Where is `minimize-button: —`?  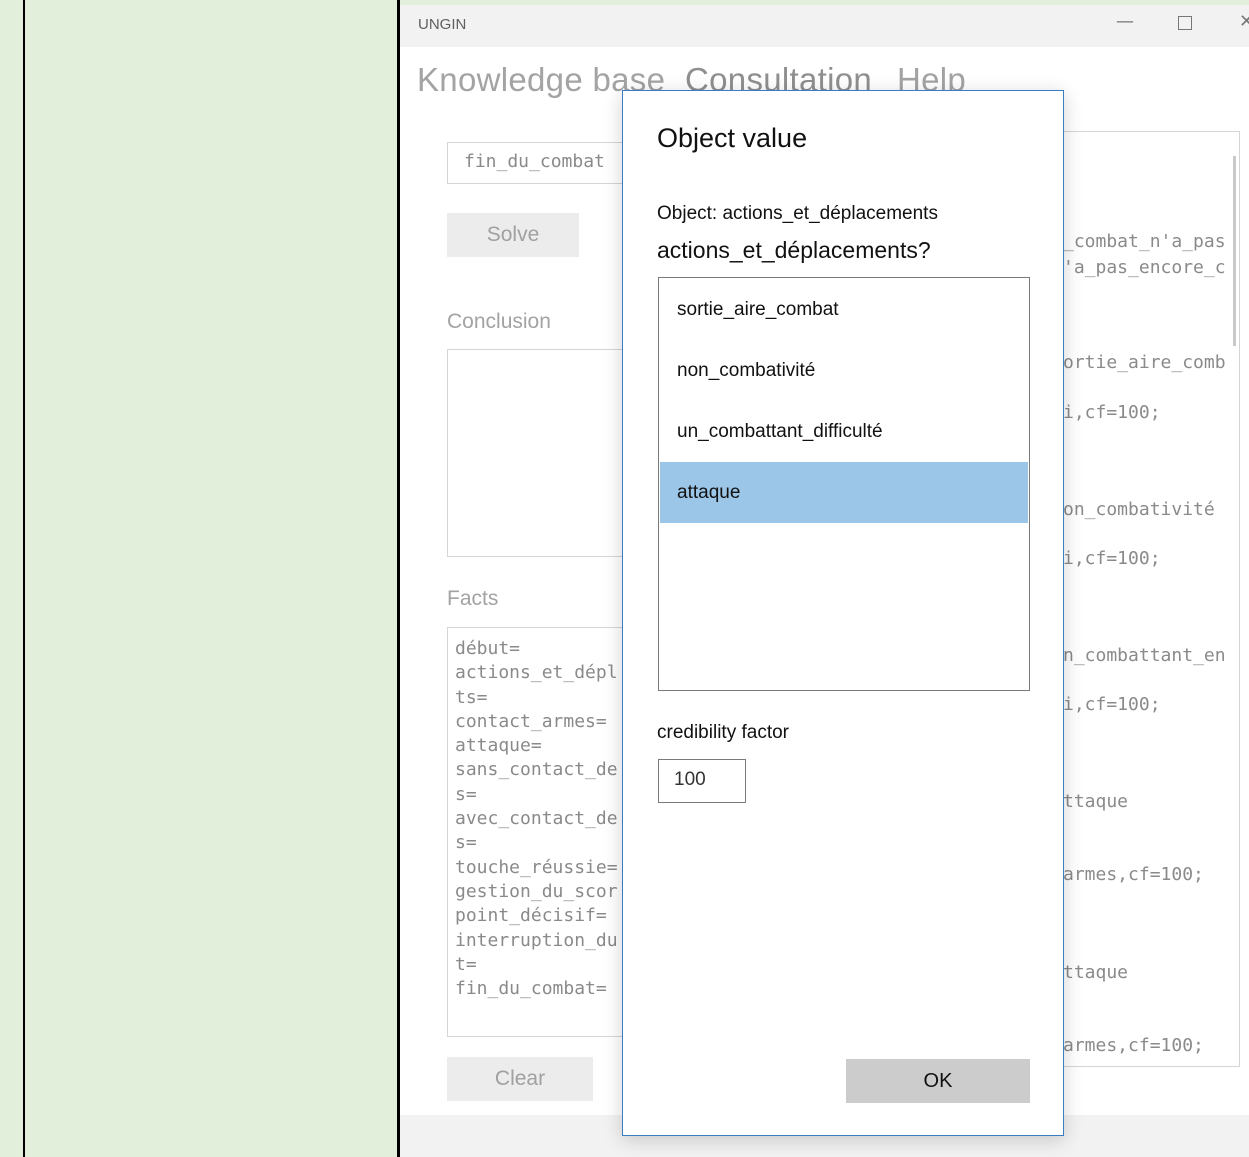 minimize-button: — is located at coordinates (1125, 21).